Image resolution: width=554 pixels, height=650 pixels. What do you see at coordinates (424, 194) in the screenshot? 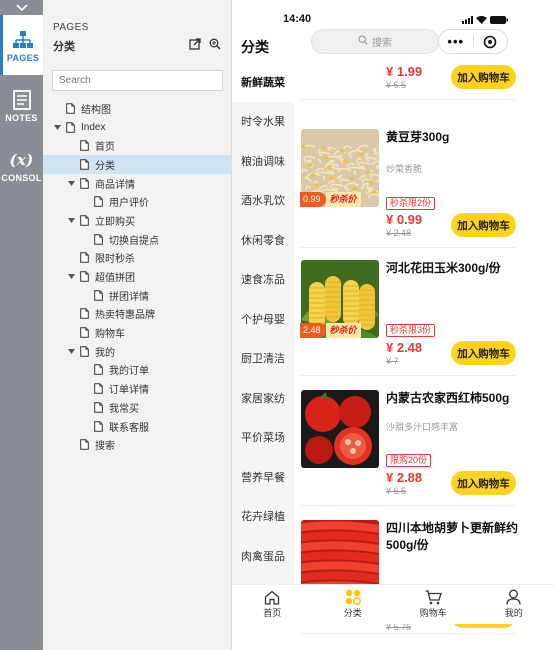
I see `product-card: 0.99 秒杀价 黄豆芽300g 炒菜香脆 秒杀限2份 ¥ 0.99 ¥ 2.48 加入购物车` at bounding box center [424, 194].